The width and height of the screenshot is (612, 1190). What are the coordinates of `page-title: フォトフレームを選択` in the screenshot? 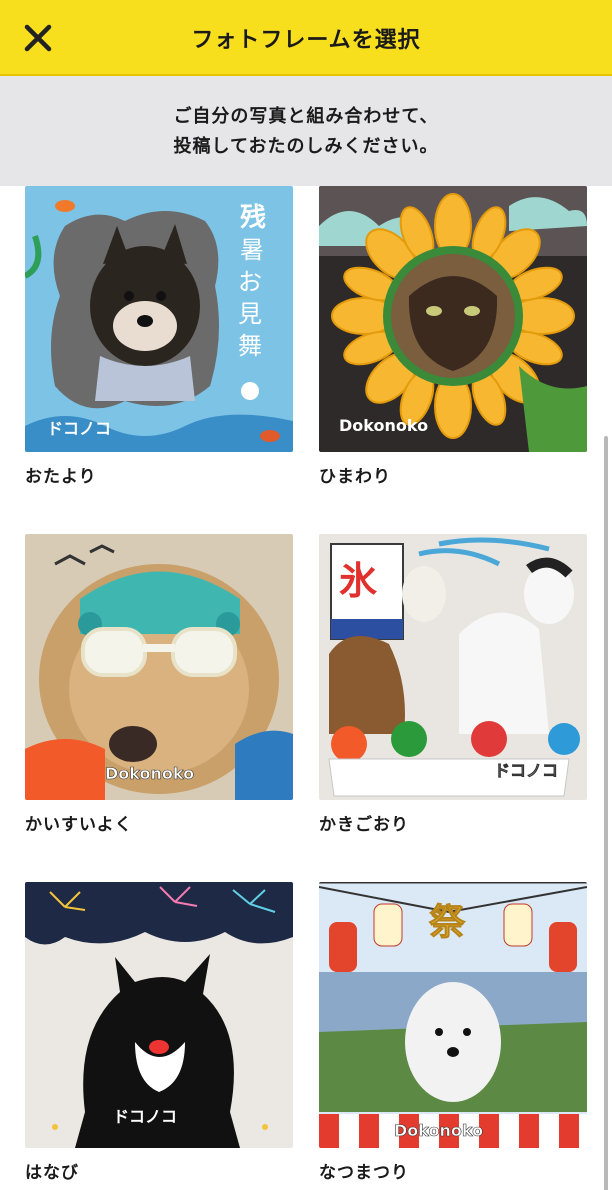 It's located at (306, 40).